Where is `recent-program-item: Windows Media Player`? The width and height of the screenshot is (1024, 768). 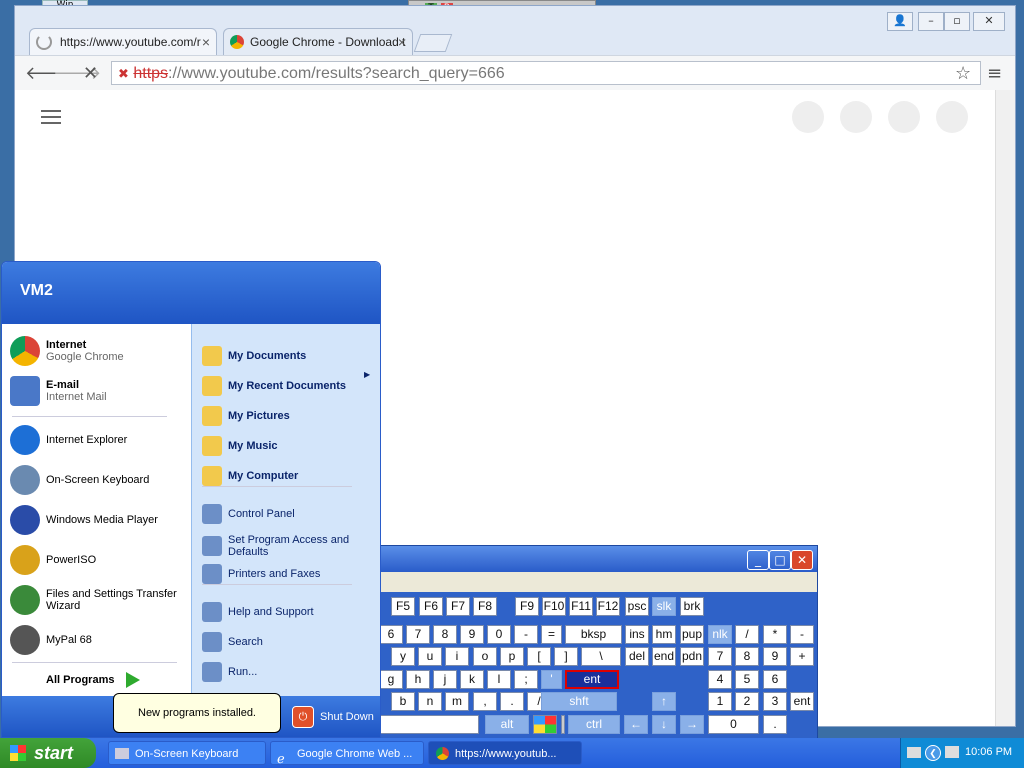 recent-program-item: Windows Media Player is located at coordinates (96, 520).